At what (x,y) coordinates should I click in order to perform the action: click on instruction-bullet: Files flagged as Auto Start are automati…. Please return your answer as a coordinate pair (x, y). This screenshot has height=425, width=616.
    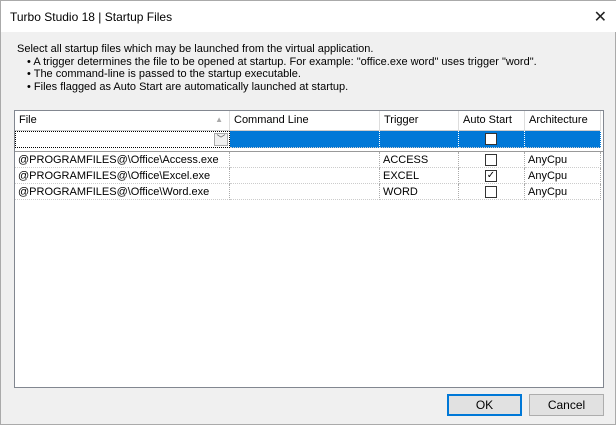
    Looking at the image, I should click on (282, 87).